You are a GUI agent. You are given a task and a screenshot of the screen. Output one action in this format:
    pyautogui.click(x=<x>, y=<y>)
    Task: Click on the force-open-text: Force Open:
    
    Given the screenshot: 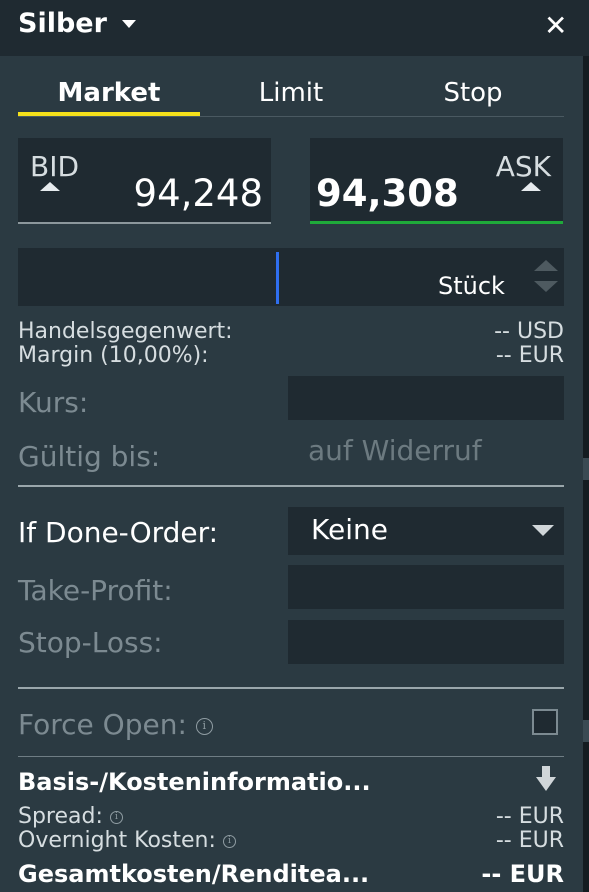 What is the action you would take?
    pyautogui.click(x=102, y=724)
    